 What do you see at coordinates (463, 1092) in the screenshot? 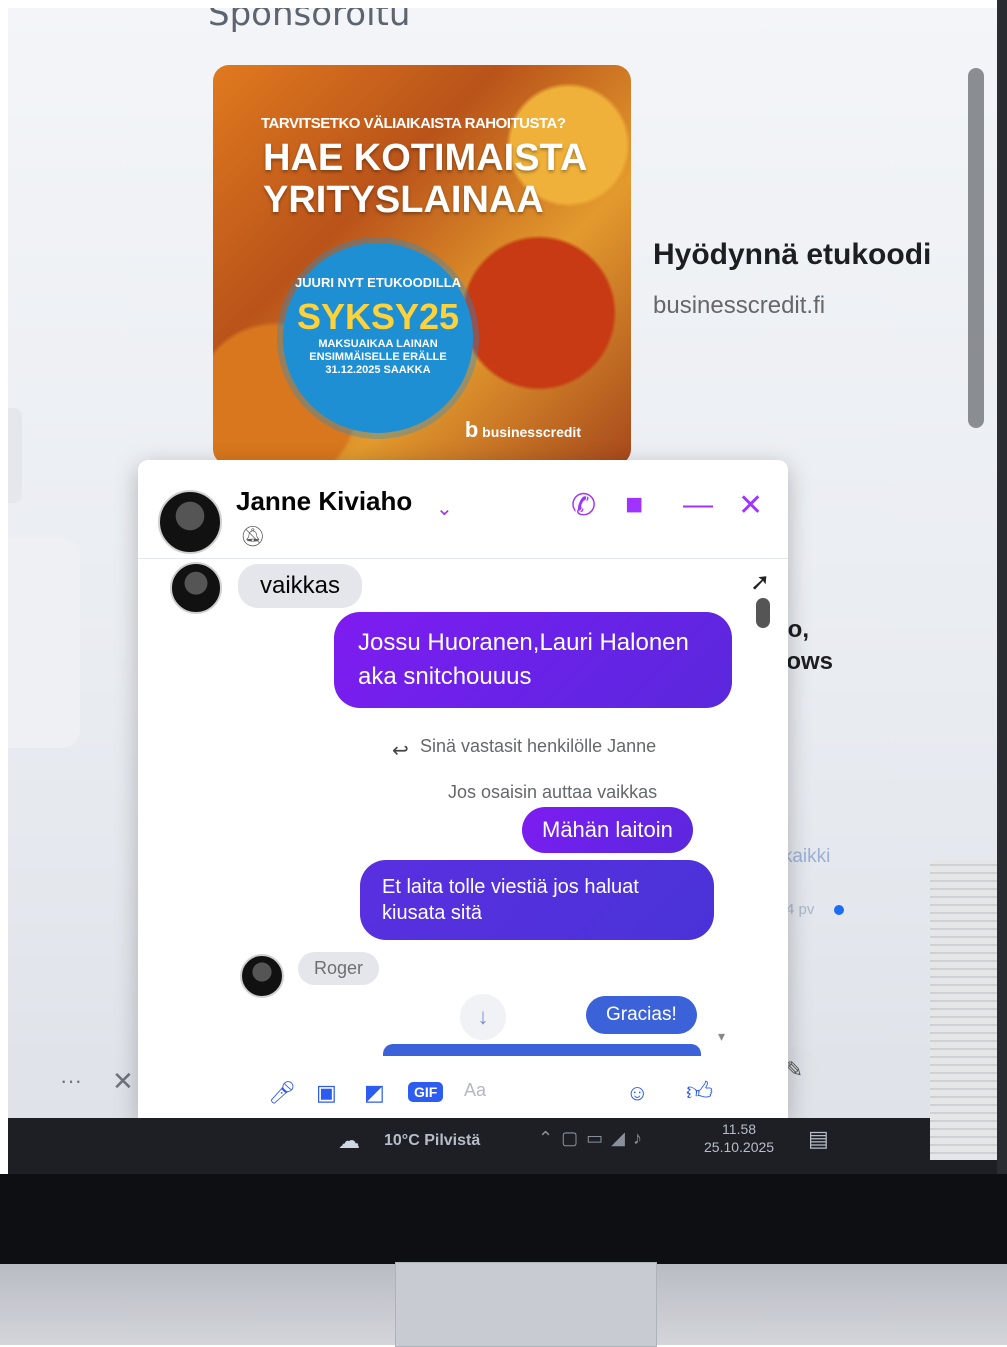
I see `message-composer: 🎤︎ ▣ ◩ GIF Aa ☺ 👍︎` at bounding box center [463, 1092].